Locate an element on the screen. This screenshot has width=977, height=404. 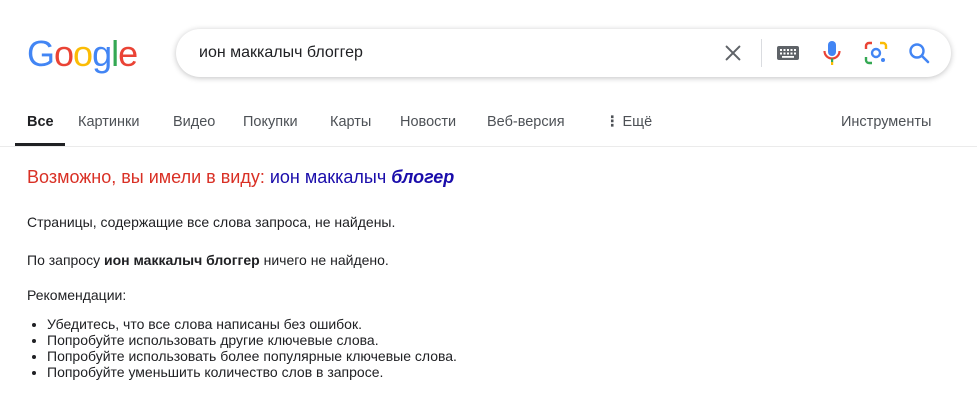
tab-web: Веб-версия is located at coordinates (526, 122).